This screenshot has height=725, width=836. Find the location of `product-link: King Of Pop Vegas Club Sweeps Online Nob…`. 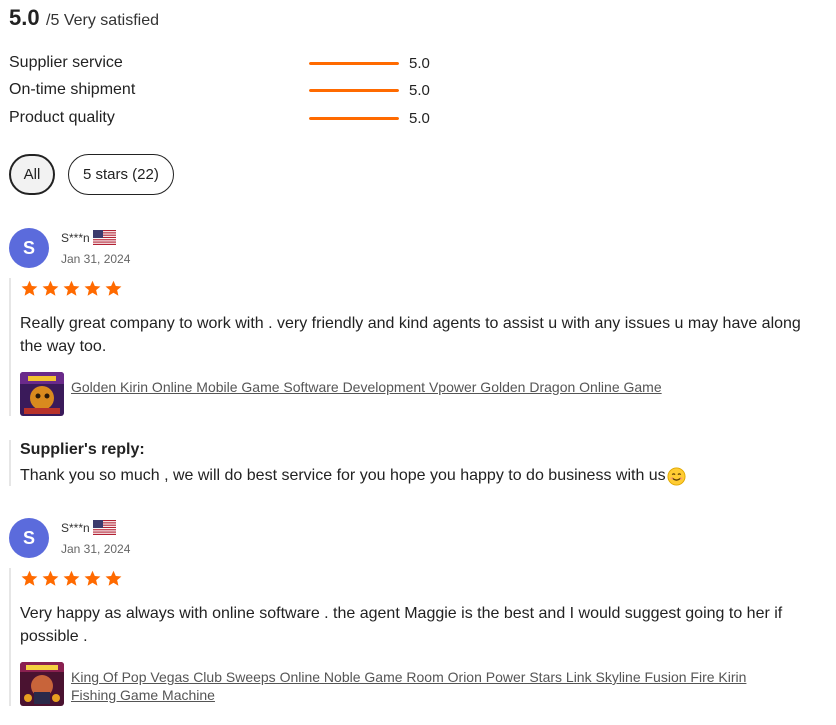

product-link: King Of Pop Vegas Club Sweeps Online Nob… is located at coordinates (431, 686).